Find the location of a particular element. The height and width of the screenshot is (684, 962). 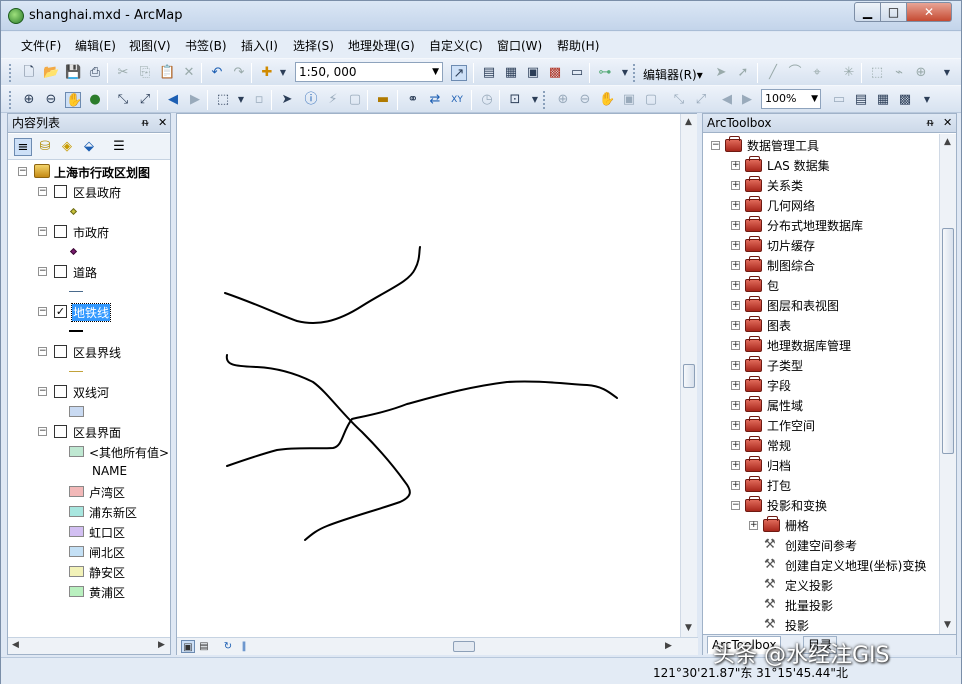

select-features-icon: ⬚ is located at coordinates (223, 100).